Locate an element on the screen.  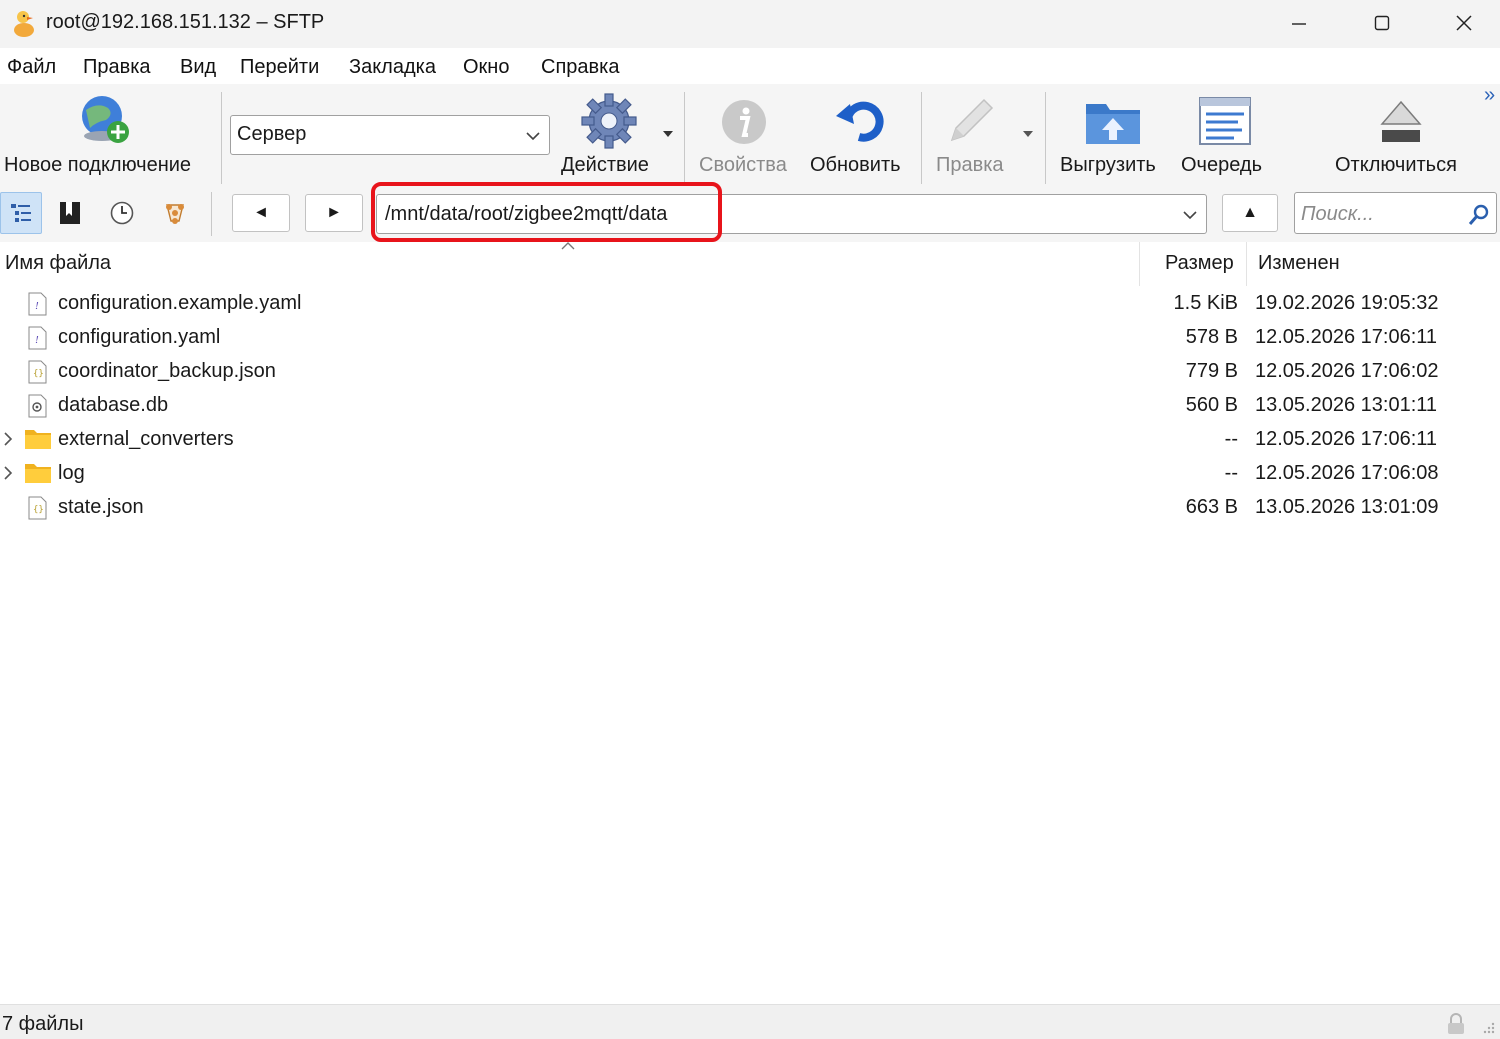
new-connection-button: Новое подключение is located at coordinates (106, 134).